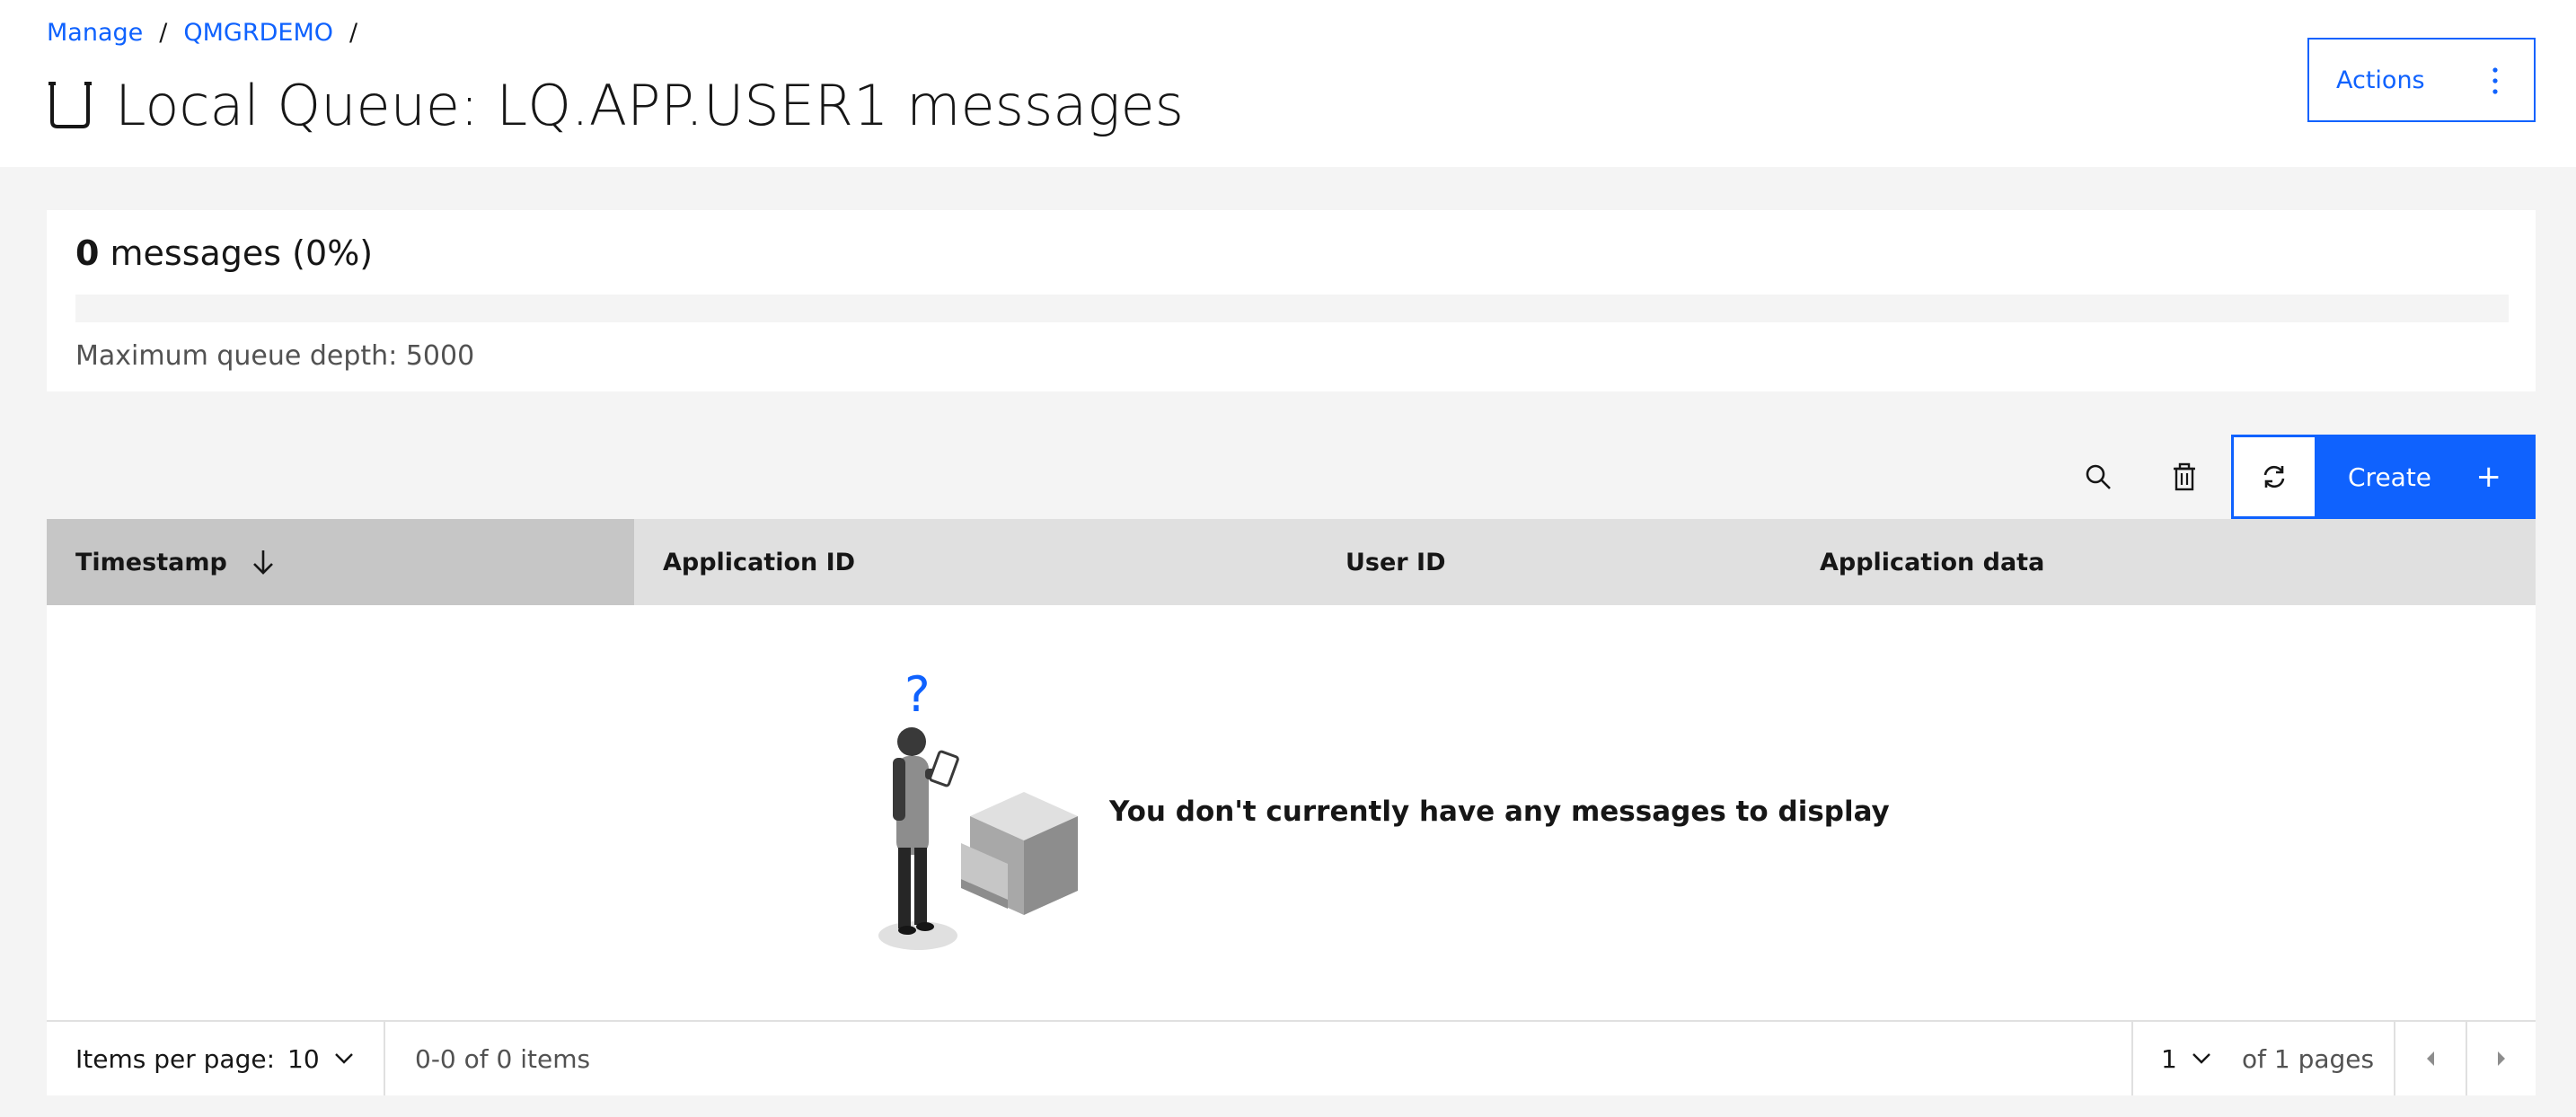 The width and height of the screenshot is (2576, 1117). I want to click on breadcrumb: Manage / QMGRDEMO /, so click(210, 32).